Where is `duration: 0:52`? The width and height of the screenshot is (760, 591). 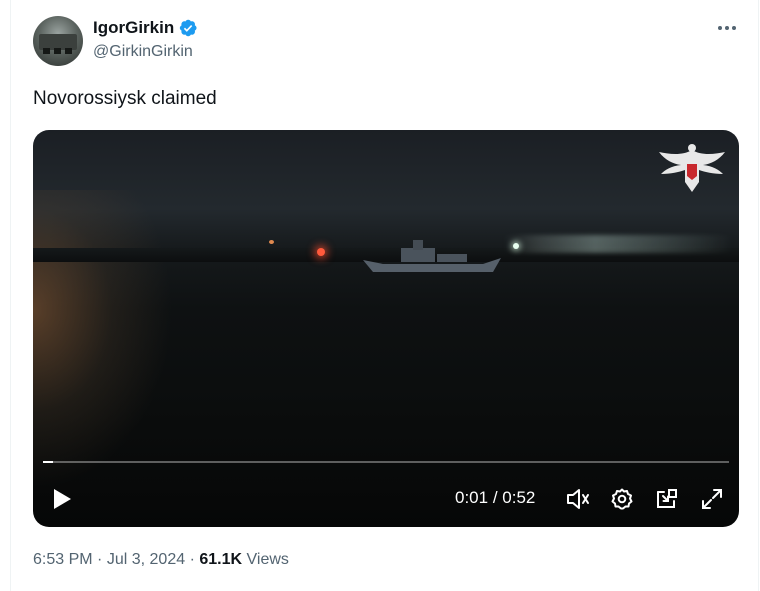
duration: 0:52 is located at coordinates (519, 497).